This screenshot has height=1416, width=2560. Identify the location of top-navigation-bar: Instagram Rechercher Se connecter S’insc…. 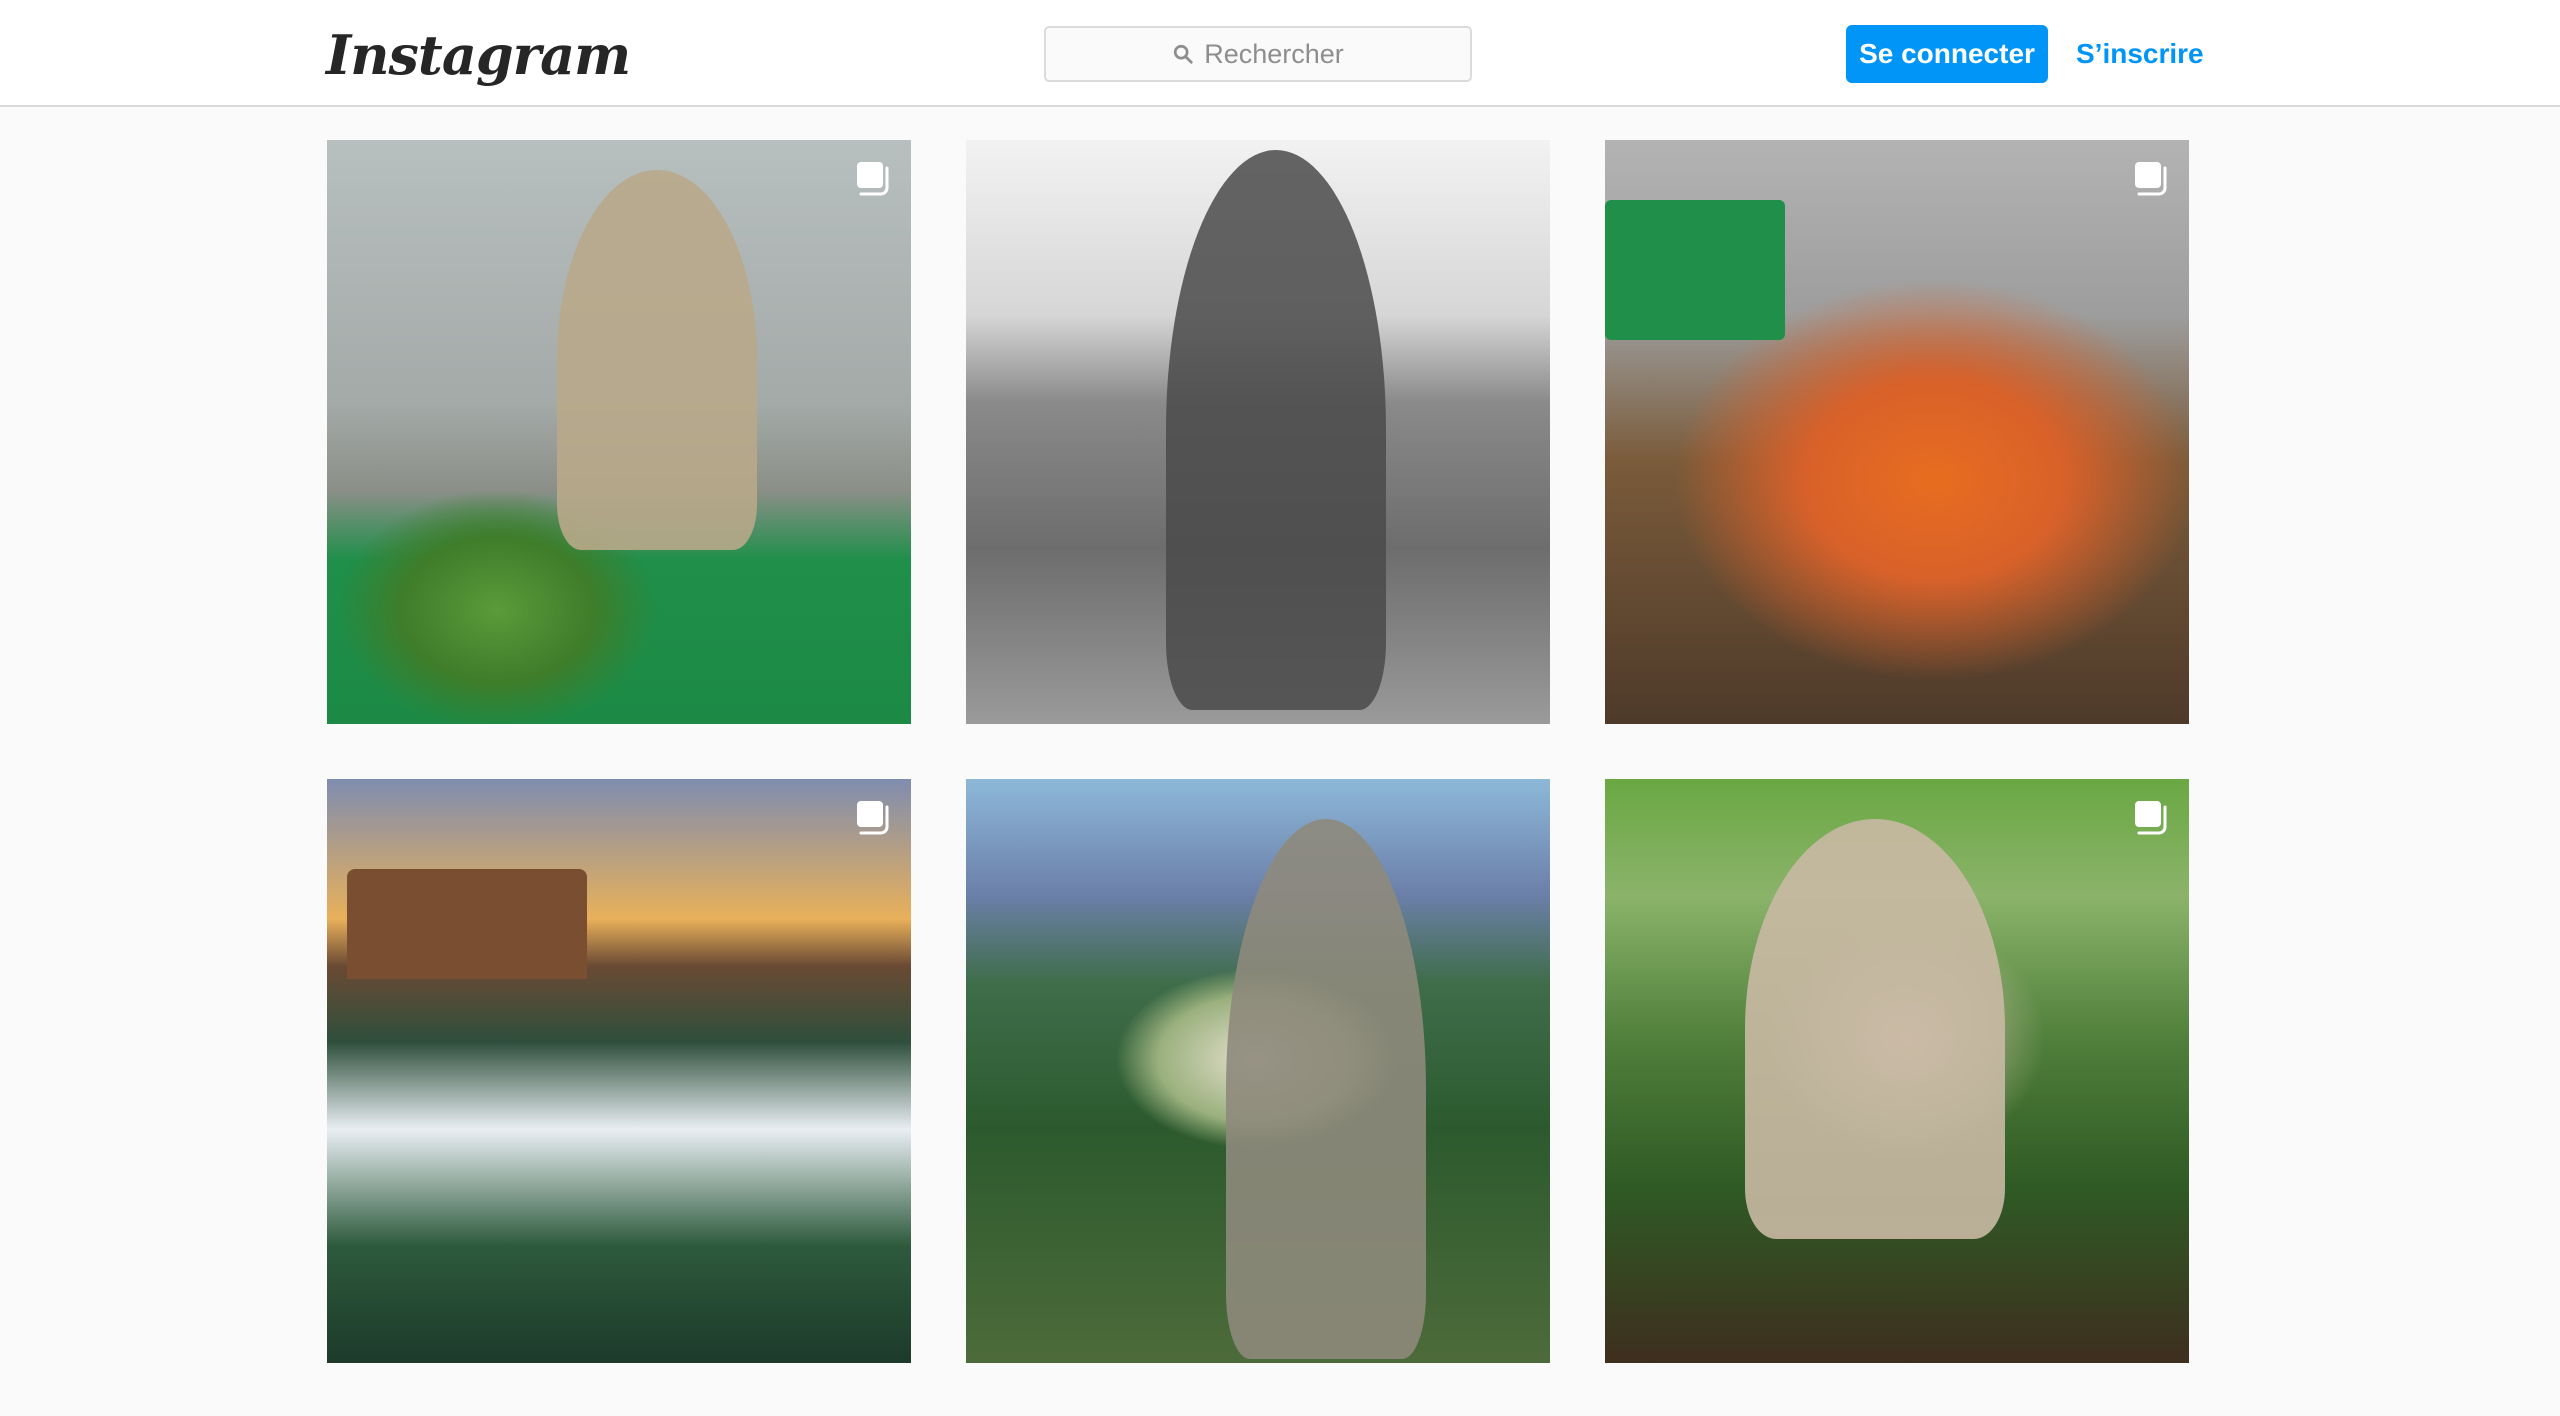
(1280, 53).